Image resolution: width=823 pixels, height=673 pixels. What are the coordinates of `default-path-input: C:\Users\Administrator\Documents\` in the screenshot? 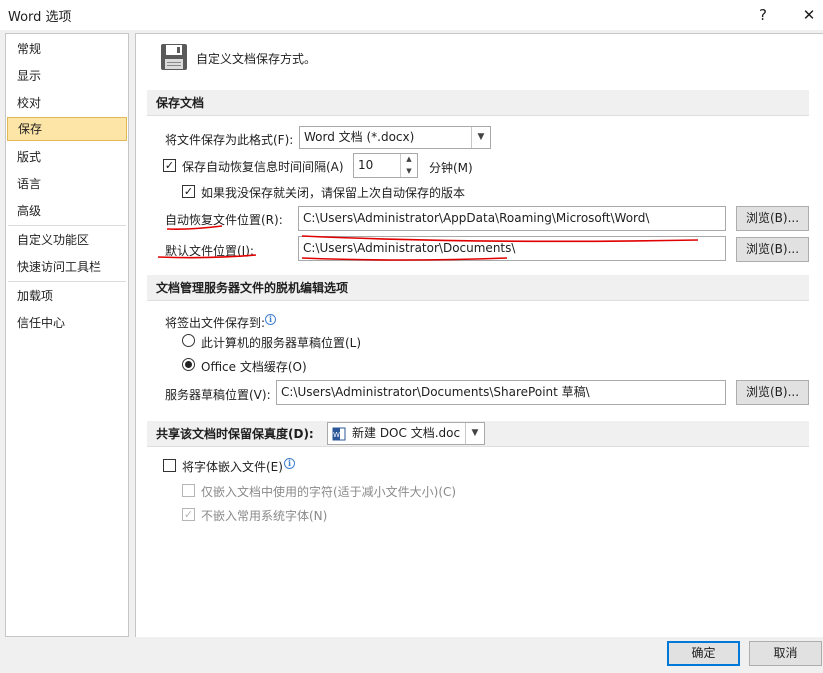 It's located at (512, 248).